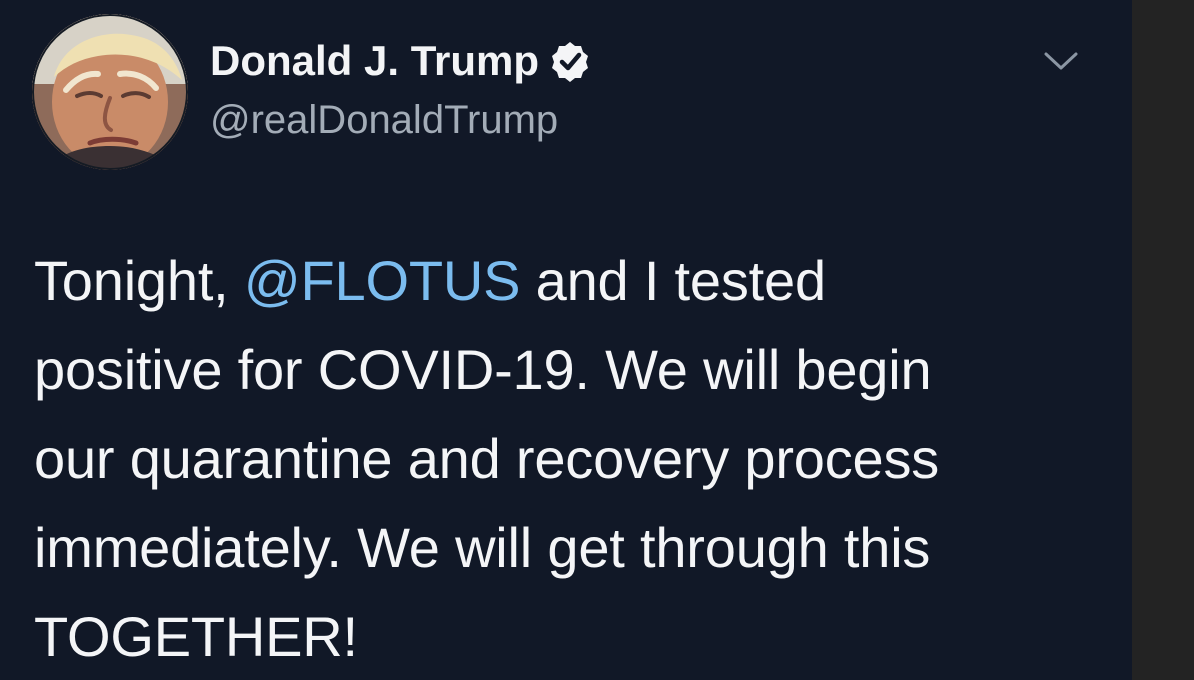 This screenshot has height=680, width=1194. I want to click on author-name-row: Donald J. Trump, so click(400, 61).